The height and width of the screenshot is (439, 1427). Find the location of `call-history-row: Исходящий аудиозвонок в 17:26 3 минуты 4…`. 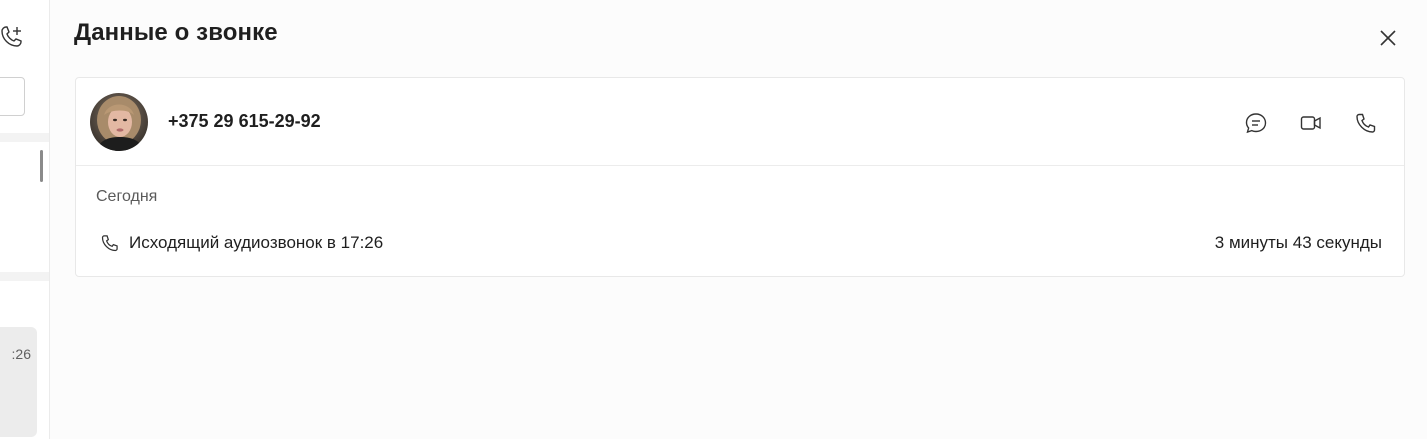

call-history-row: Исходящий аудиозвонок в 17:26 3 минуты 4… is located at coordinates (741, 243).